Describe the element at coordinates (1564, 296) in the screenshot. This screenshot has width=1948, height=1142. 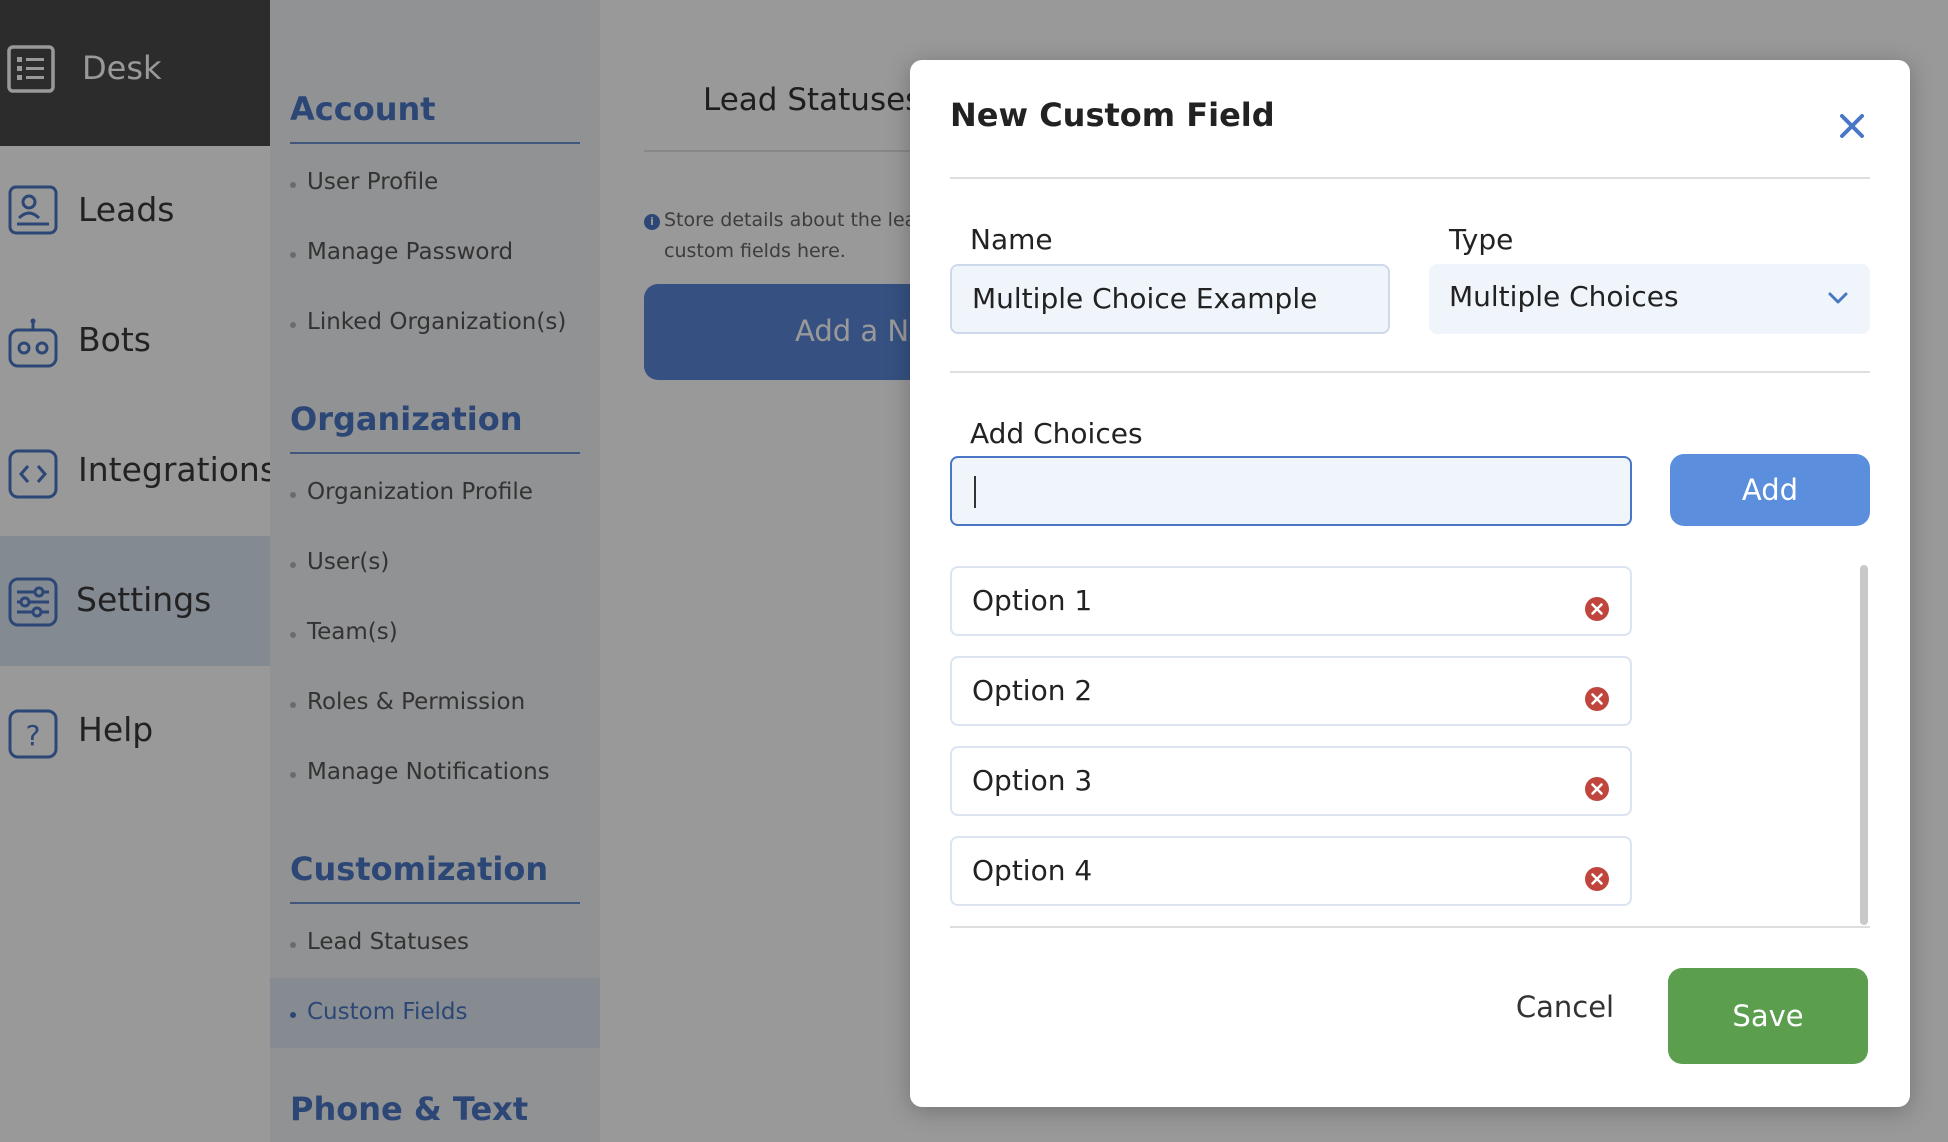
I see `type-select-value: Multiple Choices` at that location.